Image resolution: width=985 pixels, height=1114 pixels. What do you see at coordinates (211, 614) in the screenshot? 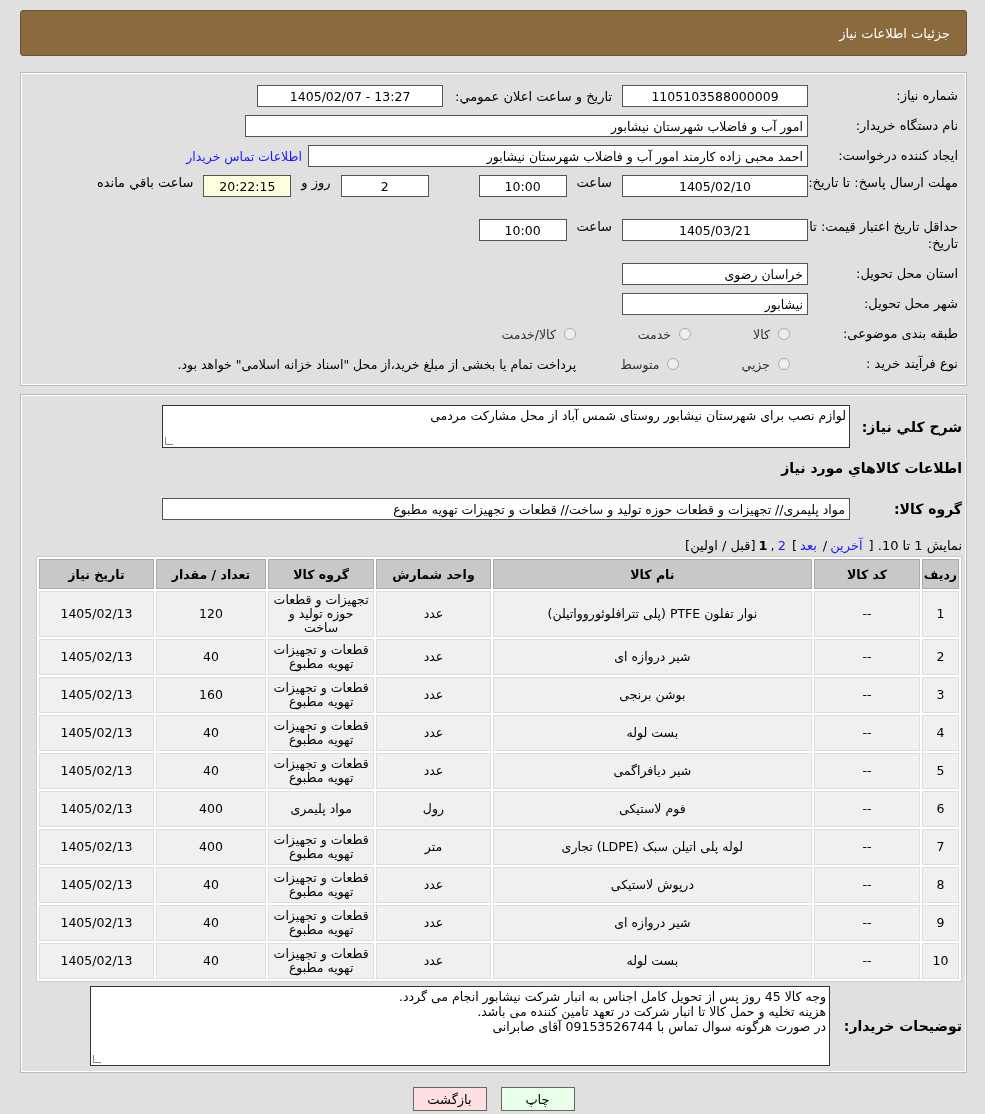
I see `table-cell: 120` at bounding box center [211, 614].